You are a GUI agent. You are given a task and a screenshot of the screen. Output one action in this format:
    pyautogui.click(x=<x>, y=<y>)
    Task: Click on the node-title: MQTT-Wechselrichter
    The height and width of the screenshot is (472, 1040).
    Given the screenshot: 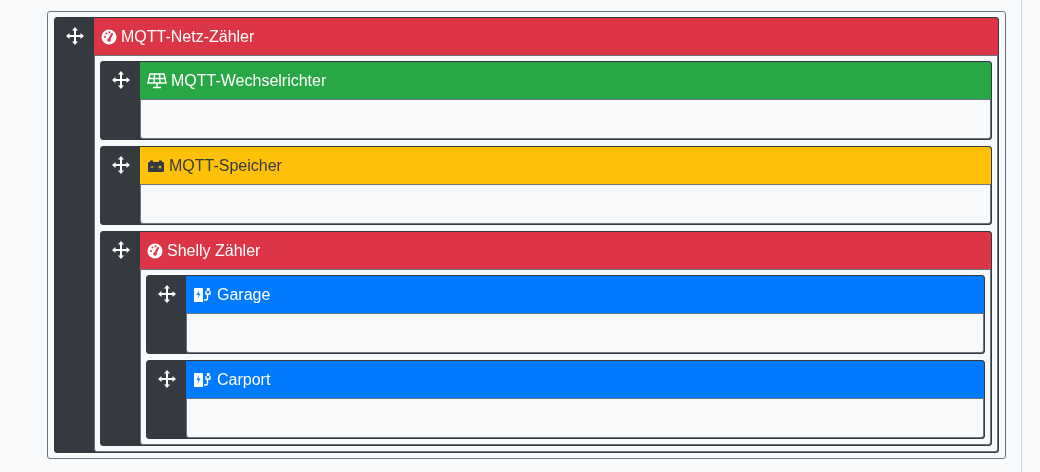 What is the action you would take?
    pyautogui.click(x=249, y=80)
    